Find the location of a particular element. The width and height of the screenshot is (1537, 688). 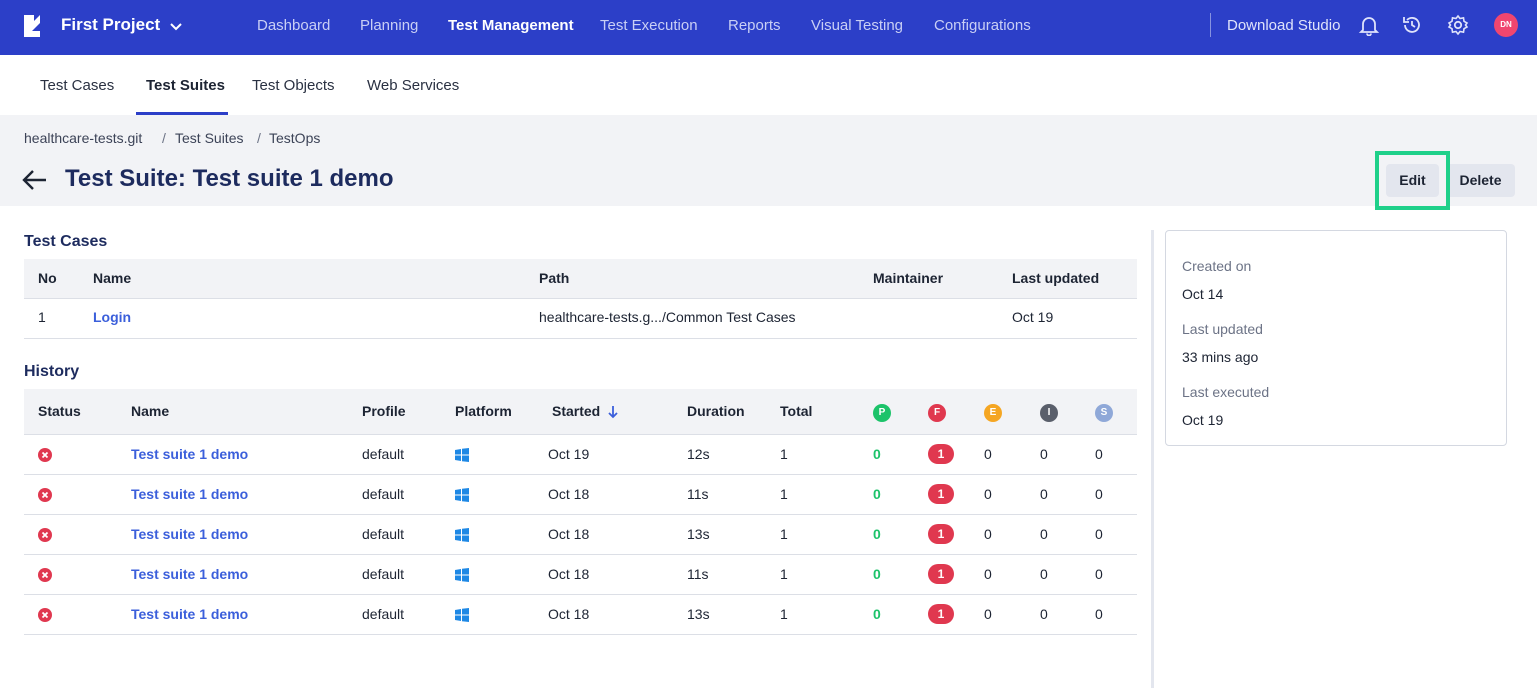

tab-web-services: Web Services is located at coordinates (413, 85).